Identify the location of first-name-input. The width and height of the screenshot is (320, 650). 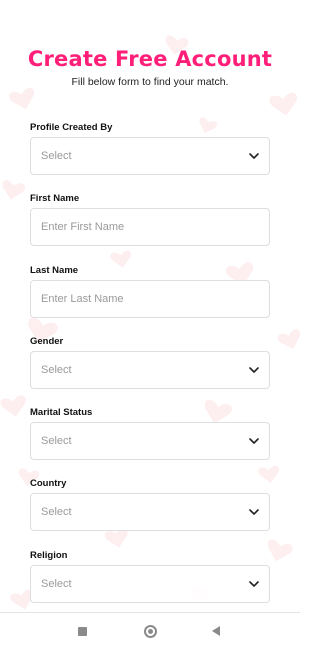
(150, 227).